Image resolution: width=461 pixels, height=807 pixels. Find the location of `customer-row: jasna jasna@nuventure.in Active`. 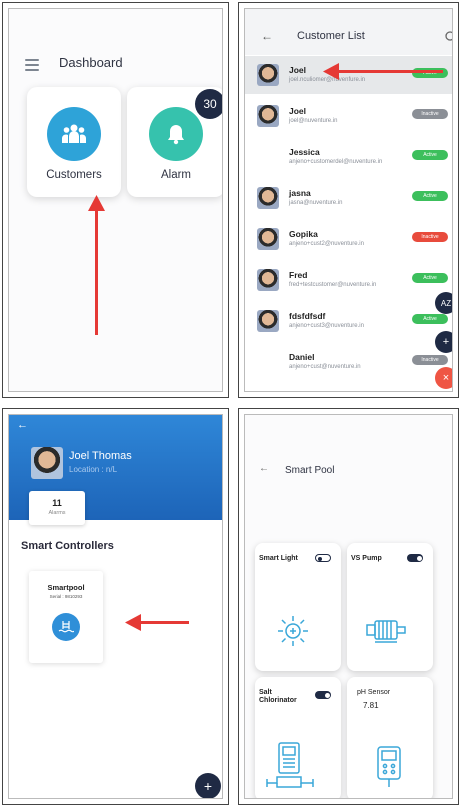

customer-row: jasna jasna@nuventure.in Active is located at coordinates (348, 198).